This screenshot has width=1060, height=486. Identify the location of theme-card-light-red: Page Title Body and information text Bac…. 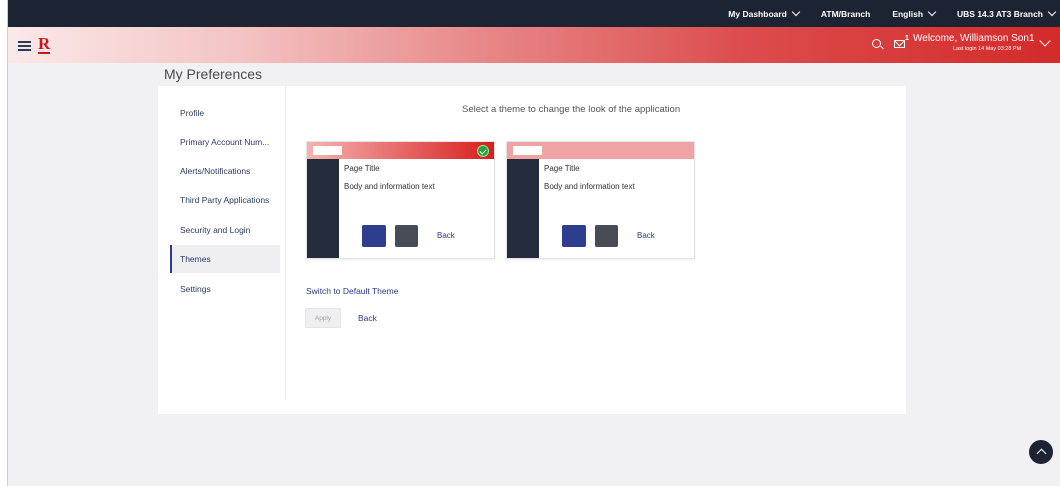
(600, 200).